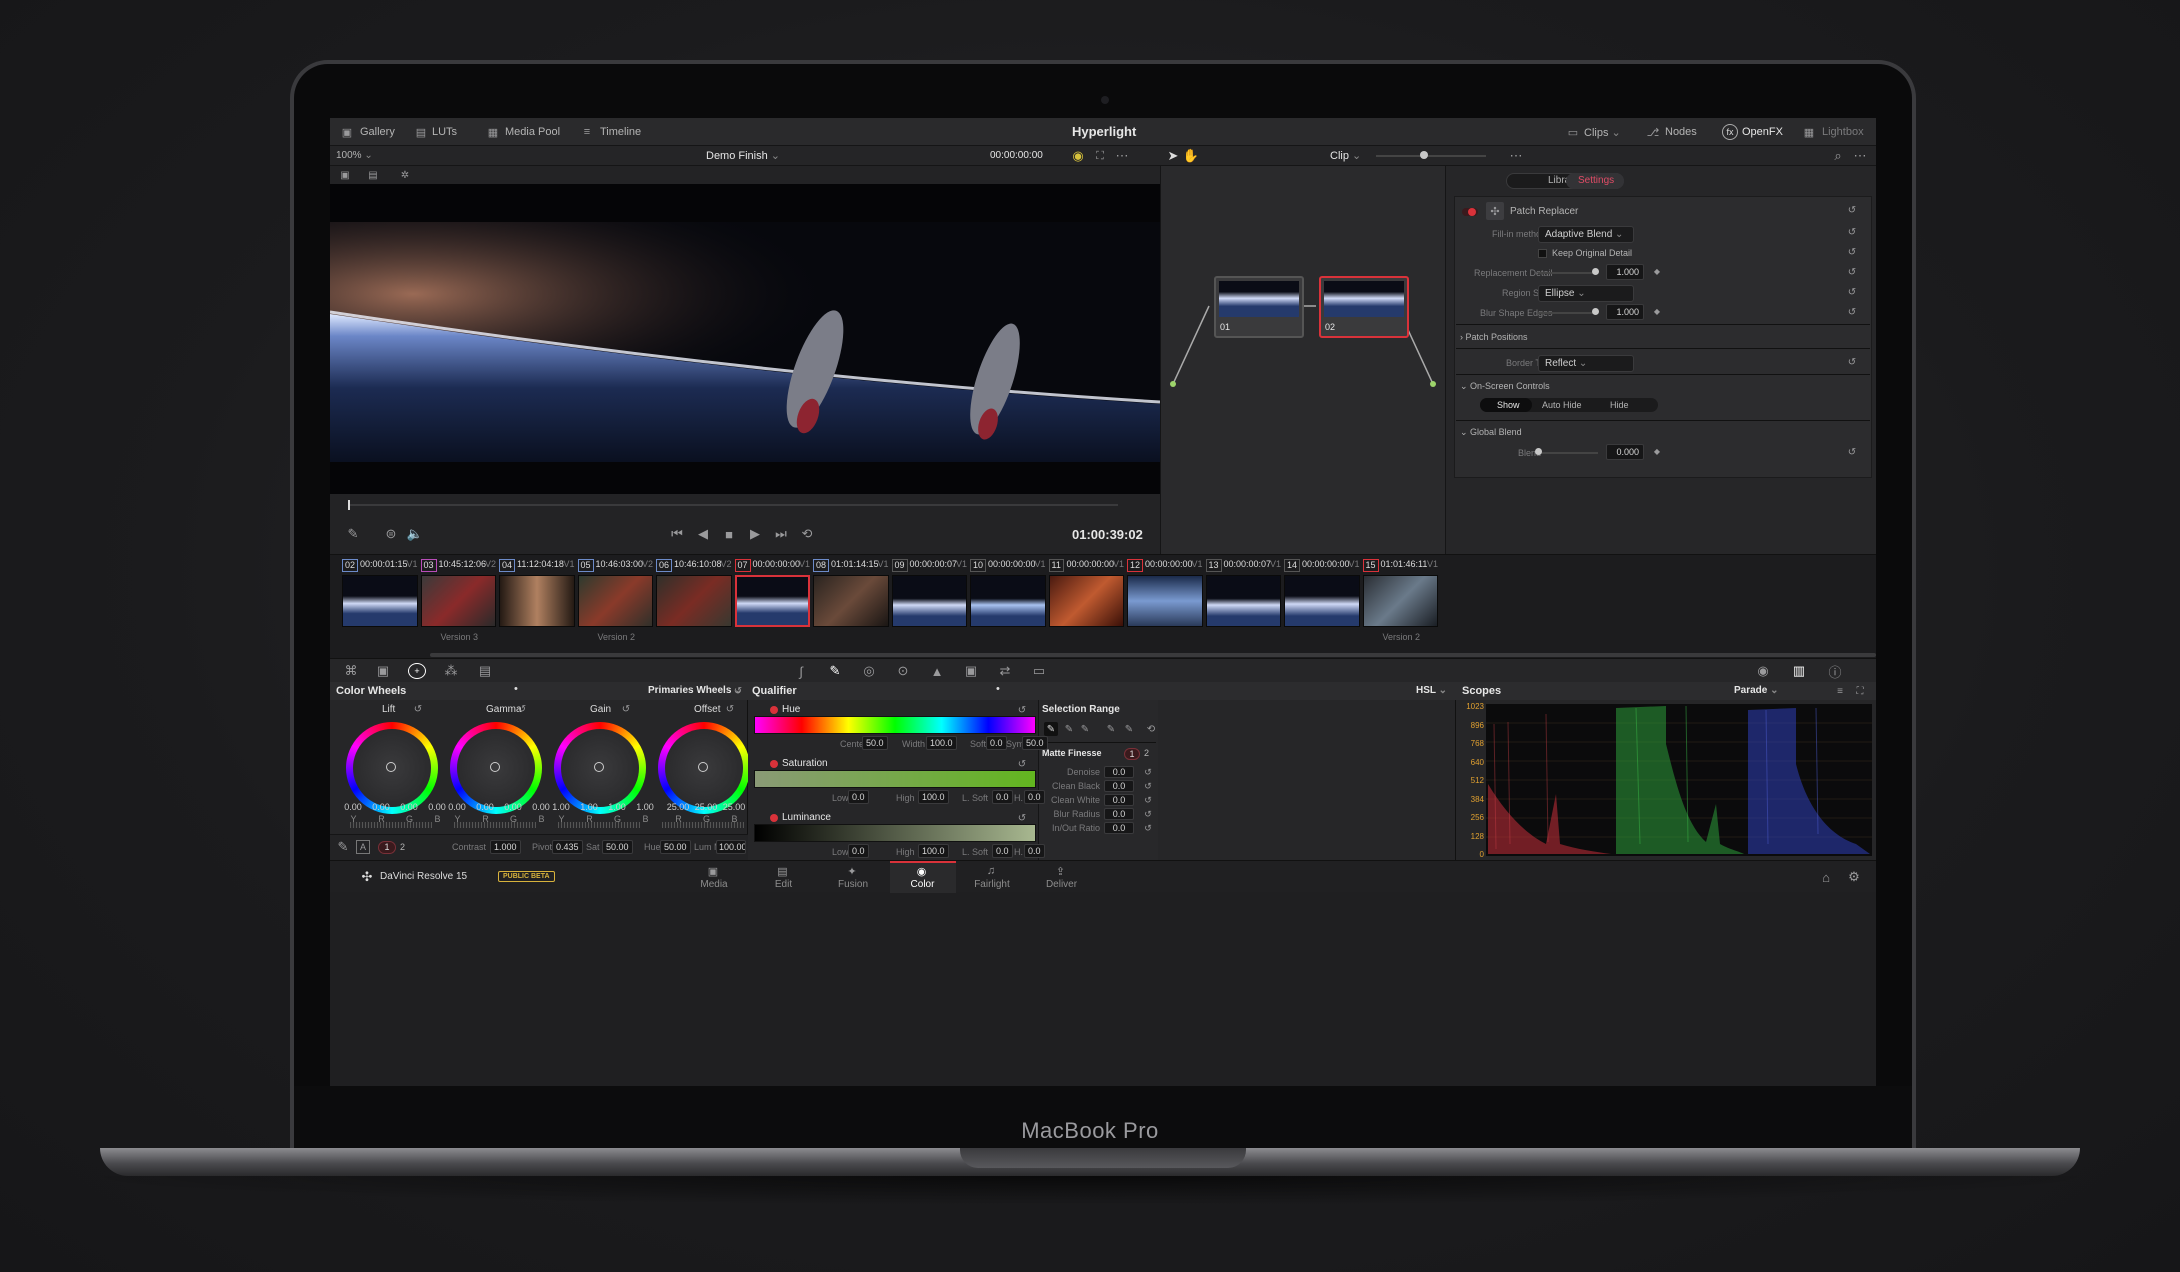  What do you see at coordinates (485, 671) in the screenshot?
I see `motion-effects-icon: ▤` at bounding box center [485, 671].